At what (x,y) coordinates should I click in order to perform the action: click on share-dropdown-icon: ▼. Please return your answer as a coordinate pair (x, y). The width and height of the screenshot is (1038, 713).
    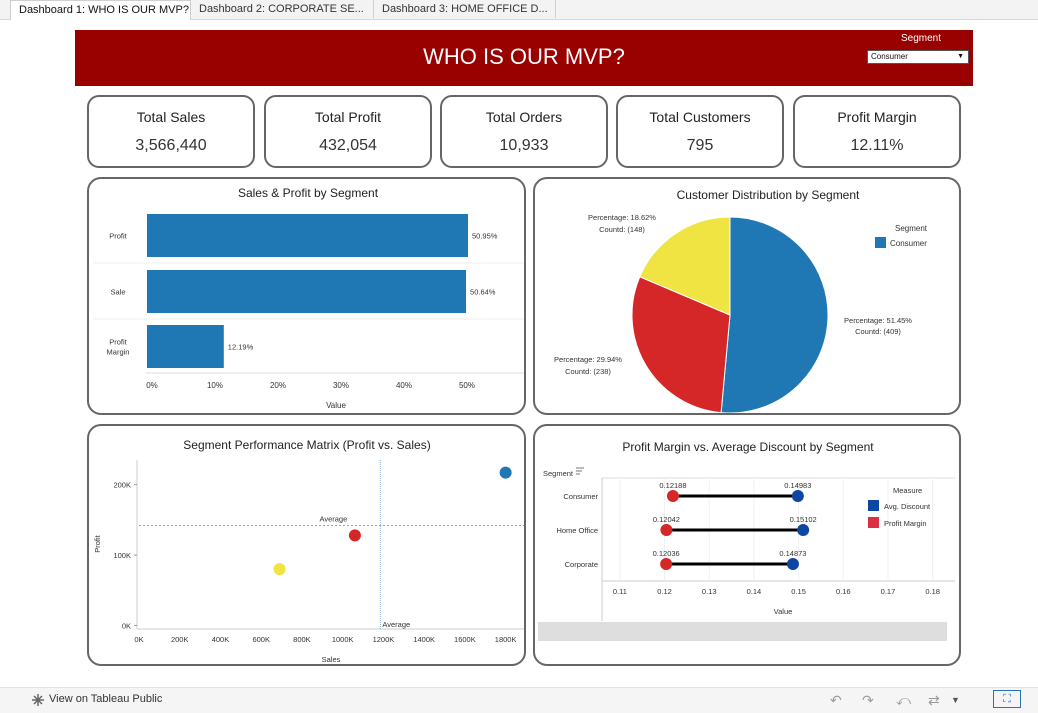
    Looking at the image, I should click on (955, 700).